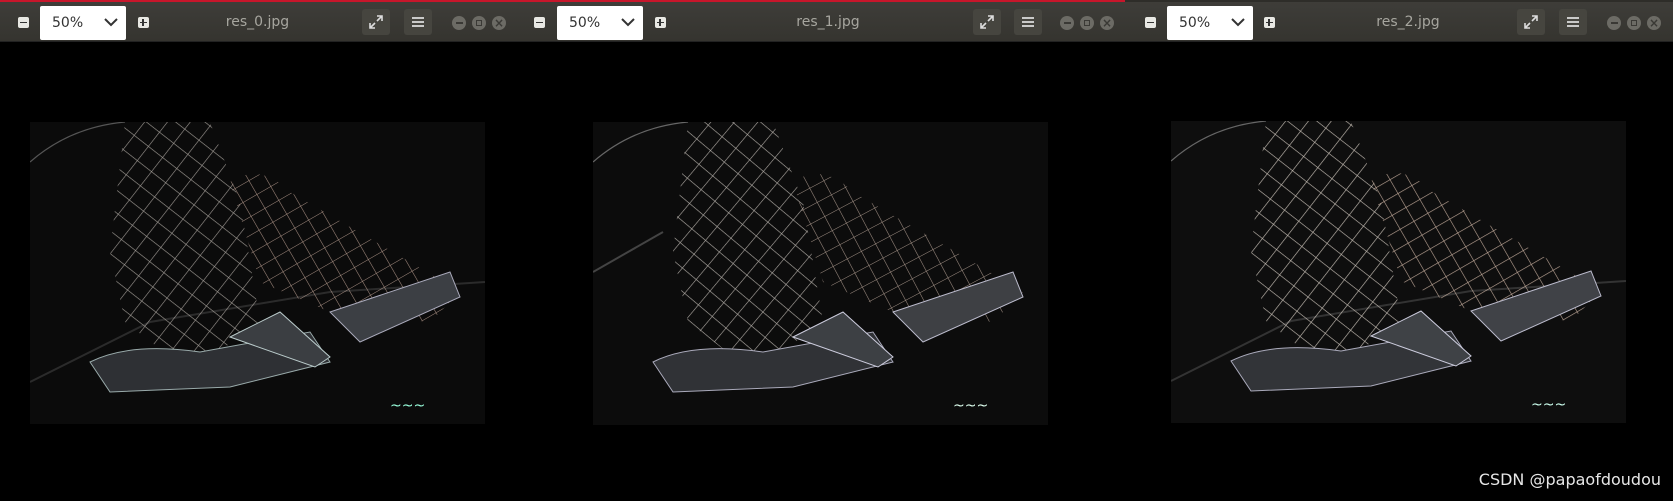  What do you see at coordinates (1408, 22) in the screenshot?
I see `window-title: res_2.jpg` at bounding box center [1408, 22].